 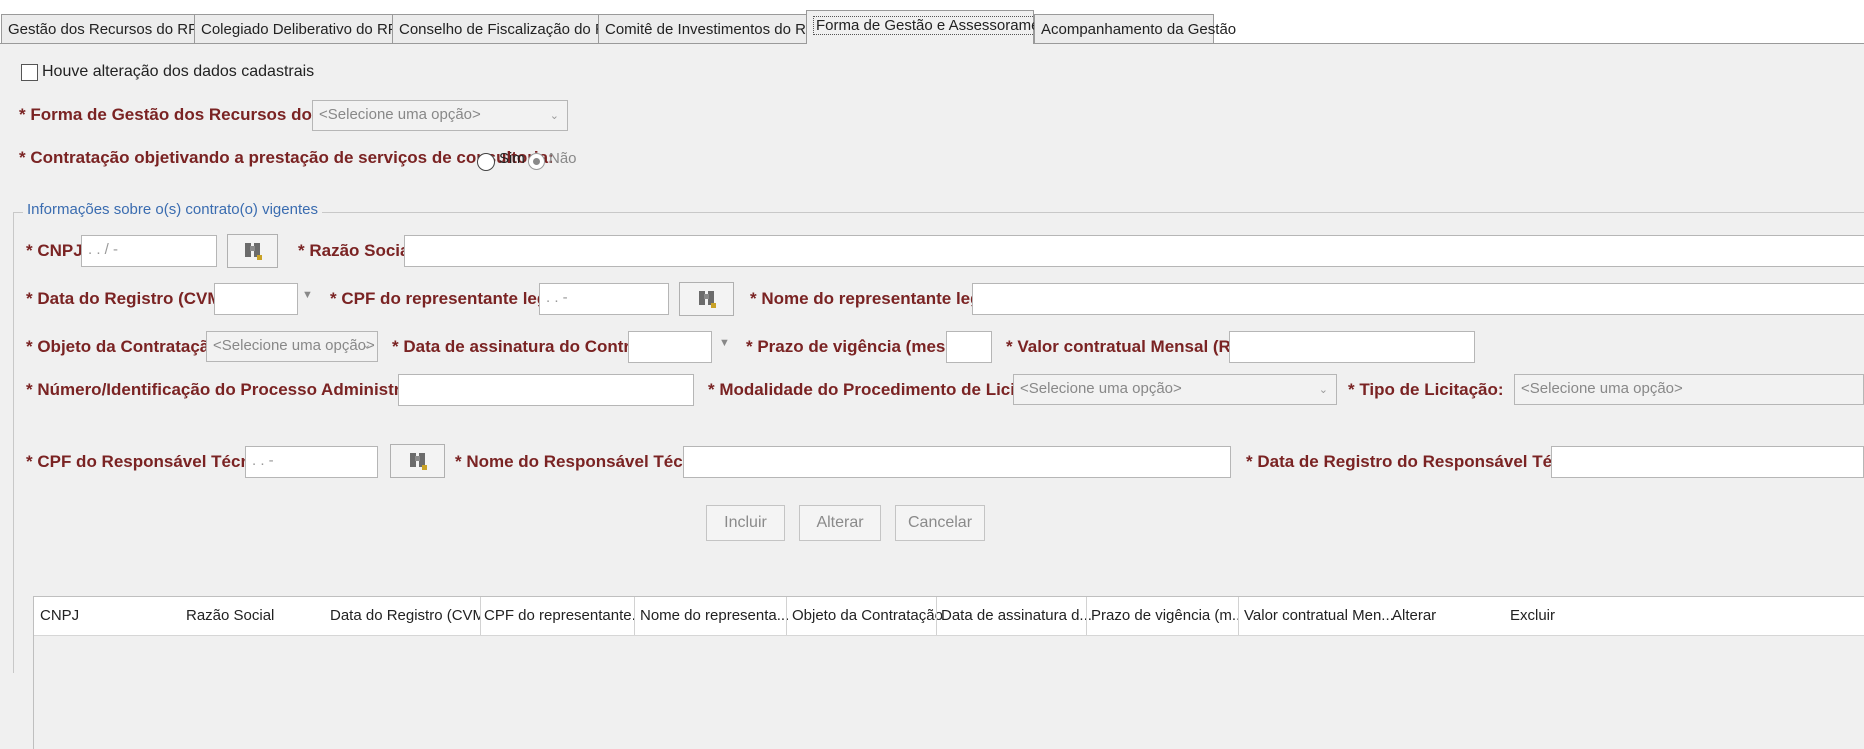 I want to click on prazo-vigencia-input, so click(x=969, y=347).